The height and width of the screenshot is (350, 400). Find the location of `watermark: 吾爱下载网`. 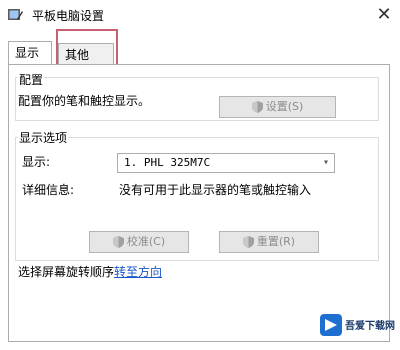

watermark: 吾爱下载网 is located at coordinates (358, 327).